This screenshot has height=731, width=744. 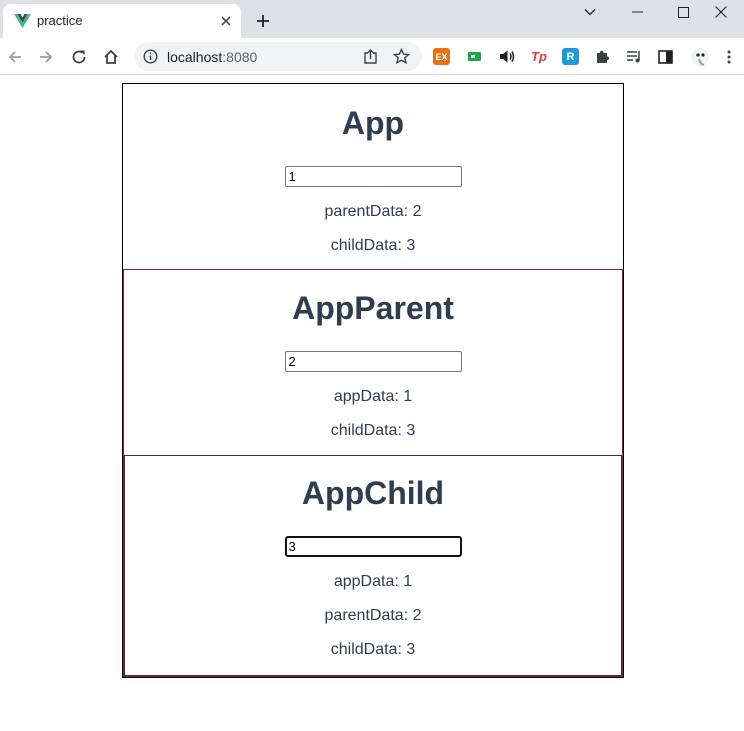 I want to click on r-extension-icon: R, so click(x=570, y=56).